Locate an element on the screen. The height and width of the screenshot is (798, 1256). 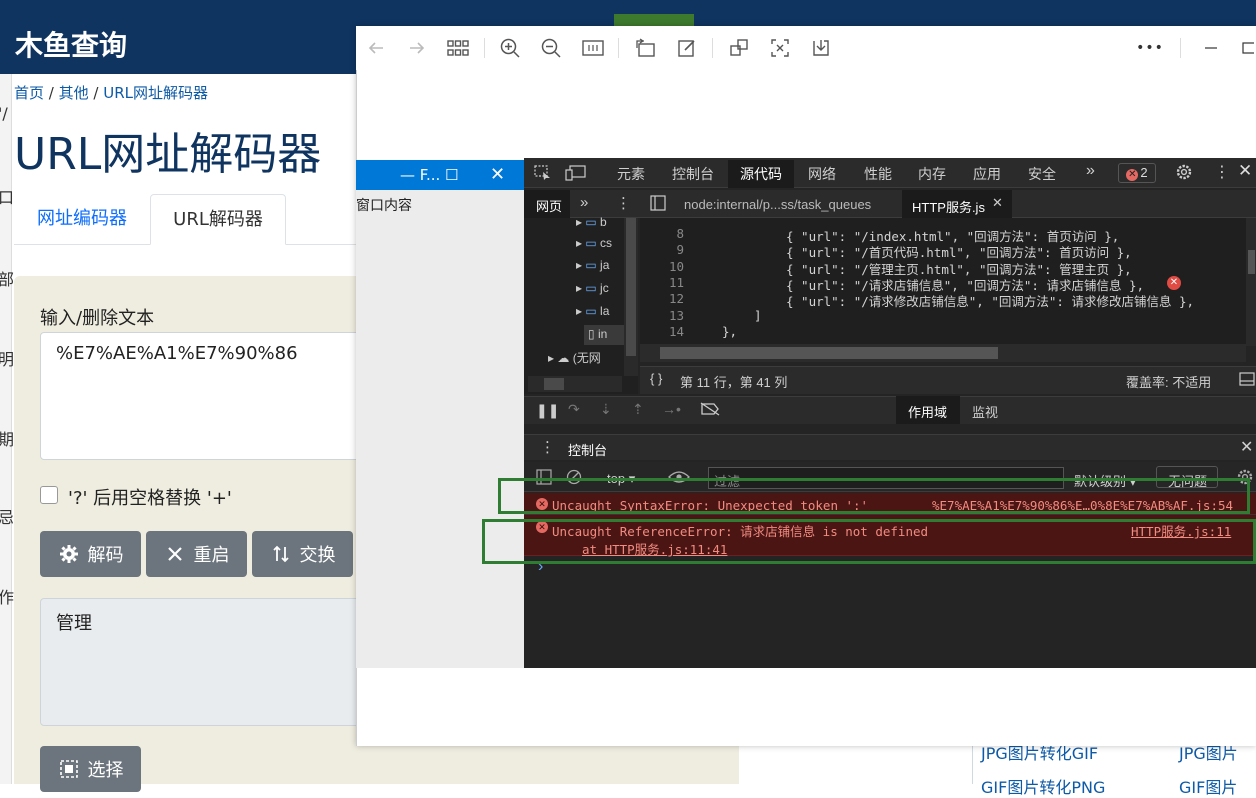
crop-icon is located at coordinates (739, 48).